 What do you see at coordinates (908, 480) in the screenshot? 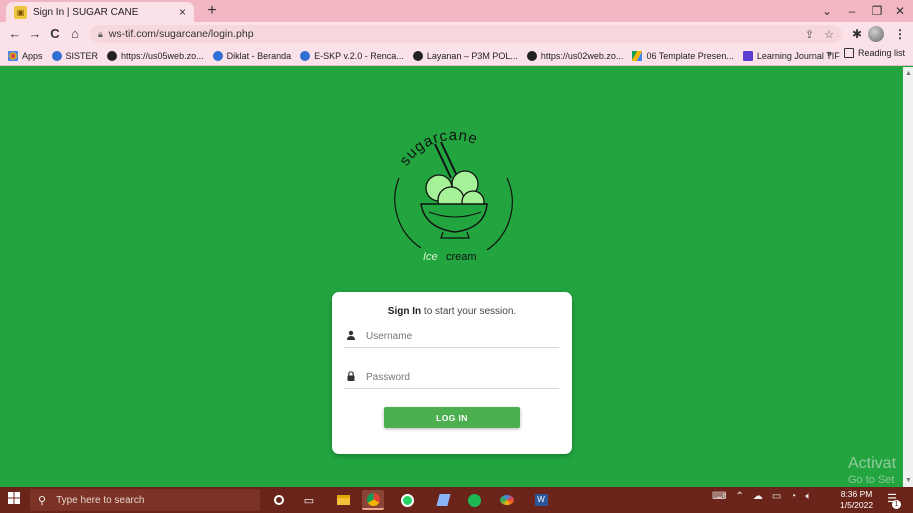
I see `scroll-down-icon: ▼` at bounding box center [908, 480].